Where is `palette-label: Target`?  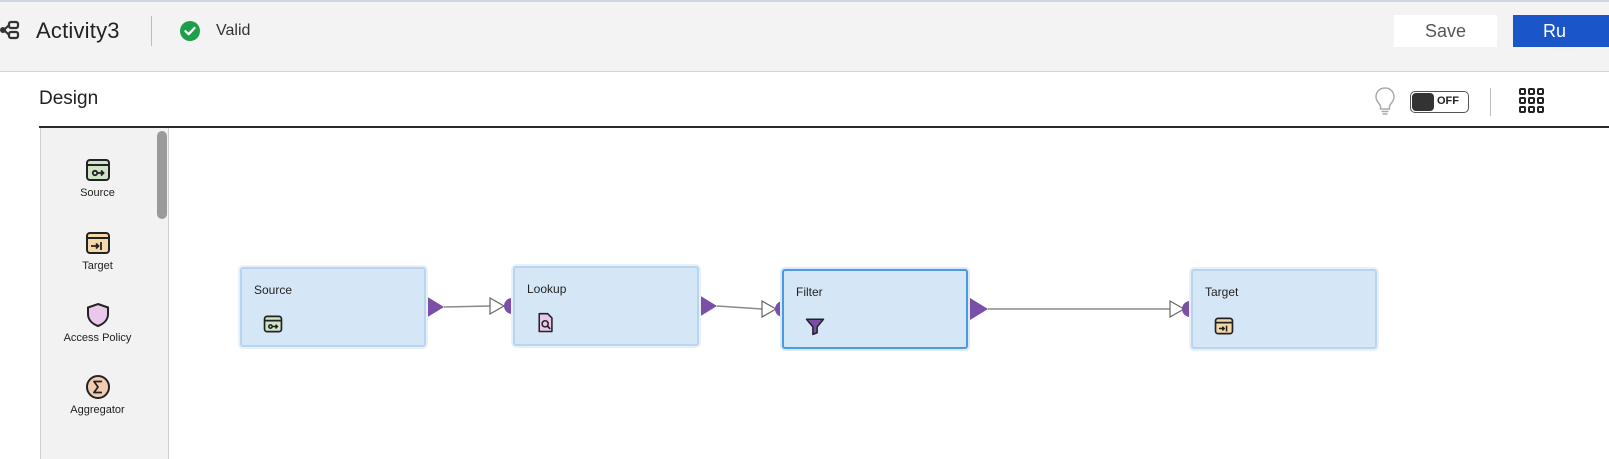 palette-label: Target is located at coordinates (97, 266).